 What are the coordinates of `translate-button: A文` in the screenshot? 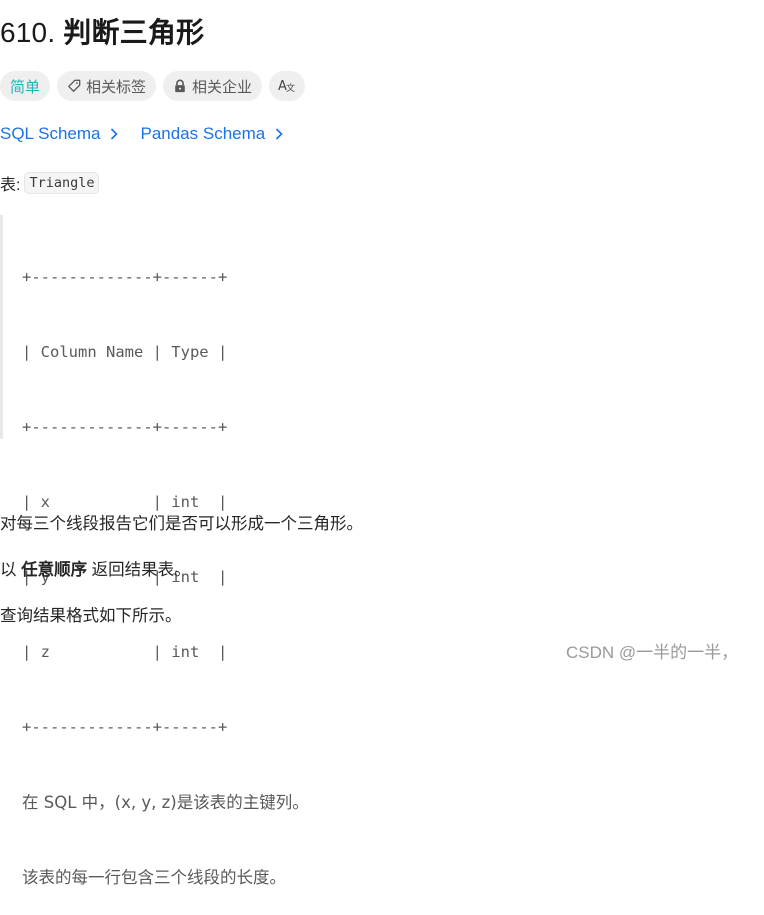 It's located at (287, 86).